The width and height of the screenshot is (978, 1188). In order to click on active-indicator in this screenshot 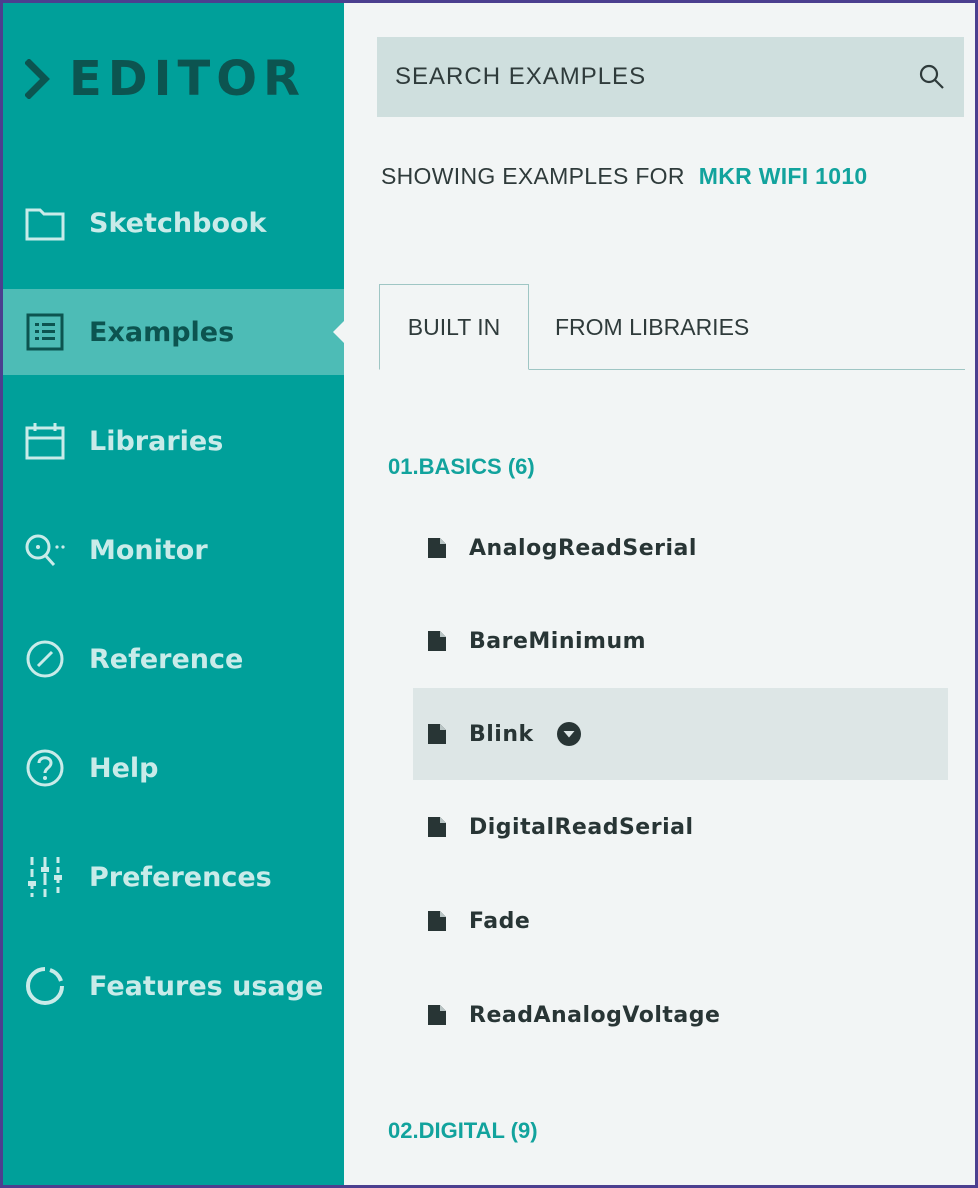, I will do `click(339, 332)`.